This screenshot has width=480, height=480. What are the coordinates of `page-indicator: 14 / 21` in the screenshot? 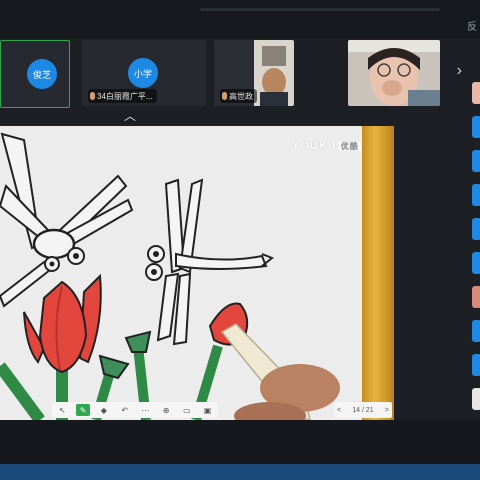 It's located at (363, 410).